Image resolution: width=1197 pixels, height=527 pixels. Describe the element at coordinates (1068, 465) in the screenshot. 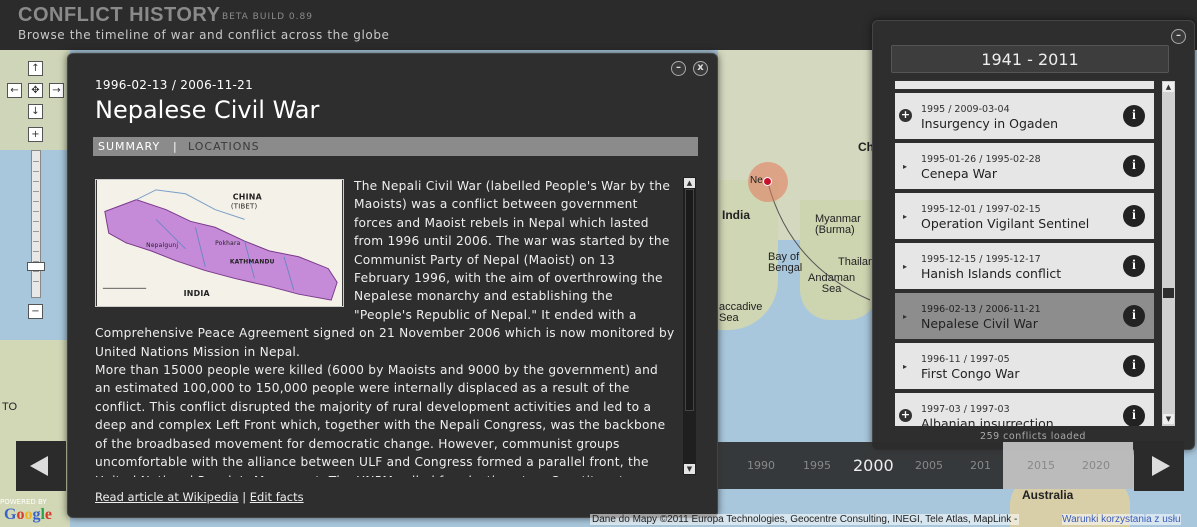

I see `timeline-window` at that location.